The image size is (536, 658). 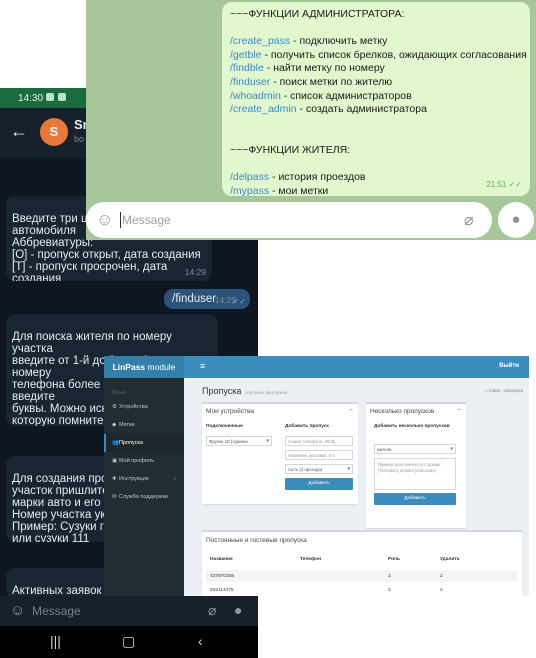 What do you see at coordinates (376, 192) in the screenshot?
I see `command-row: /mypass - мои метки` at bounding box center [376, 192].